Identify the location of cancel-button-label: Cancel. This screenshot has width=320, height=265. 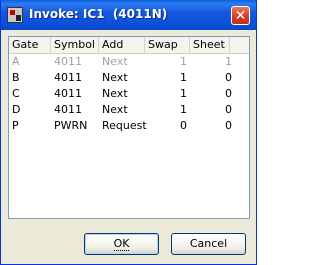
(208, 243).